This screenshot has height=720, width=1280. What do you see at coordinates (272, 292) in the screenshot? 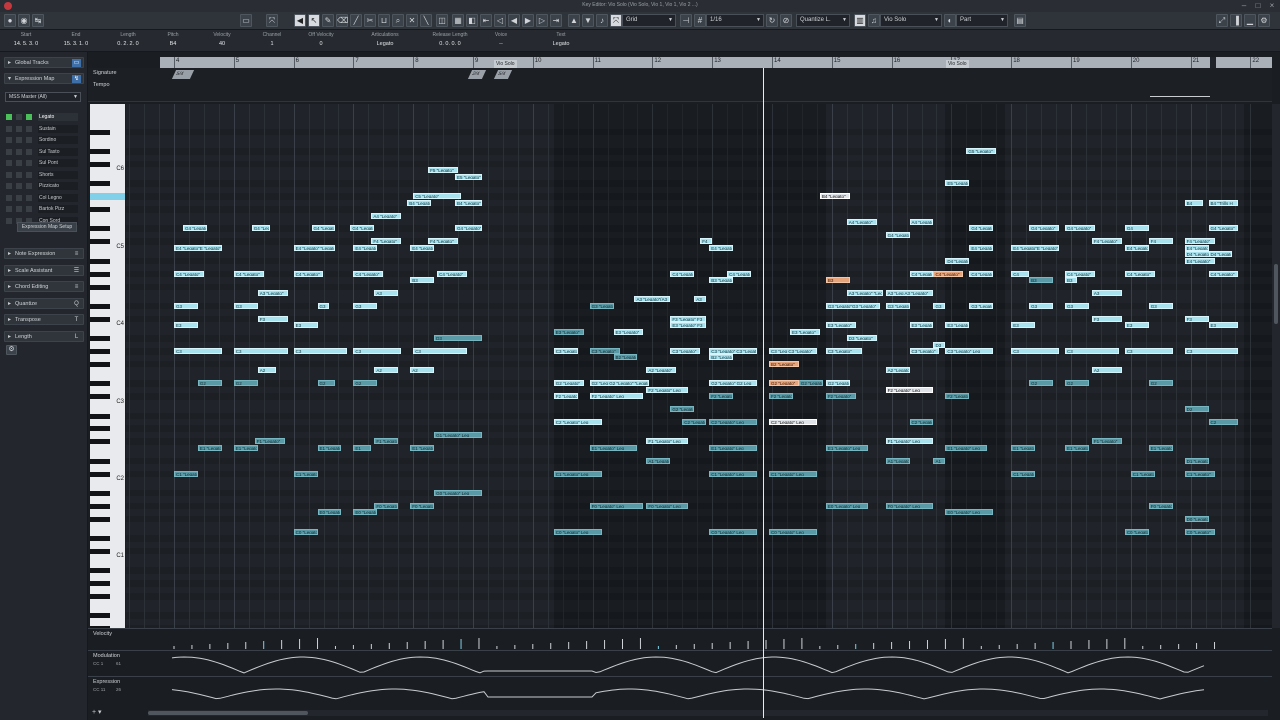
I see `midi-note: A3 "Legato"` at bounding box center [272, 292].